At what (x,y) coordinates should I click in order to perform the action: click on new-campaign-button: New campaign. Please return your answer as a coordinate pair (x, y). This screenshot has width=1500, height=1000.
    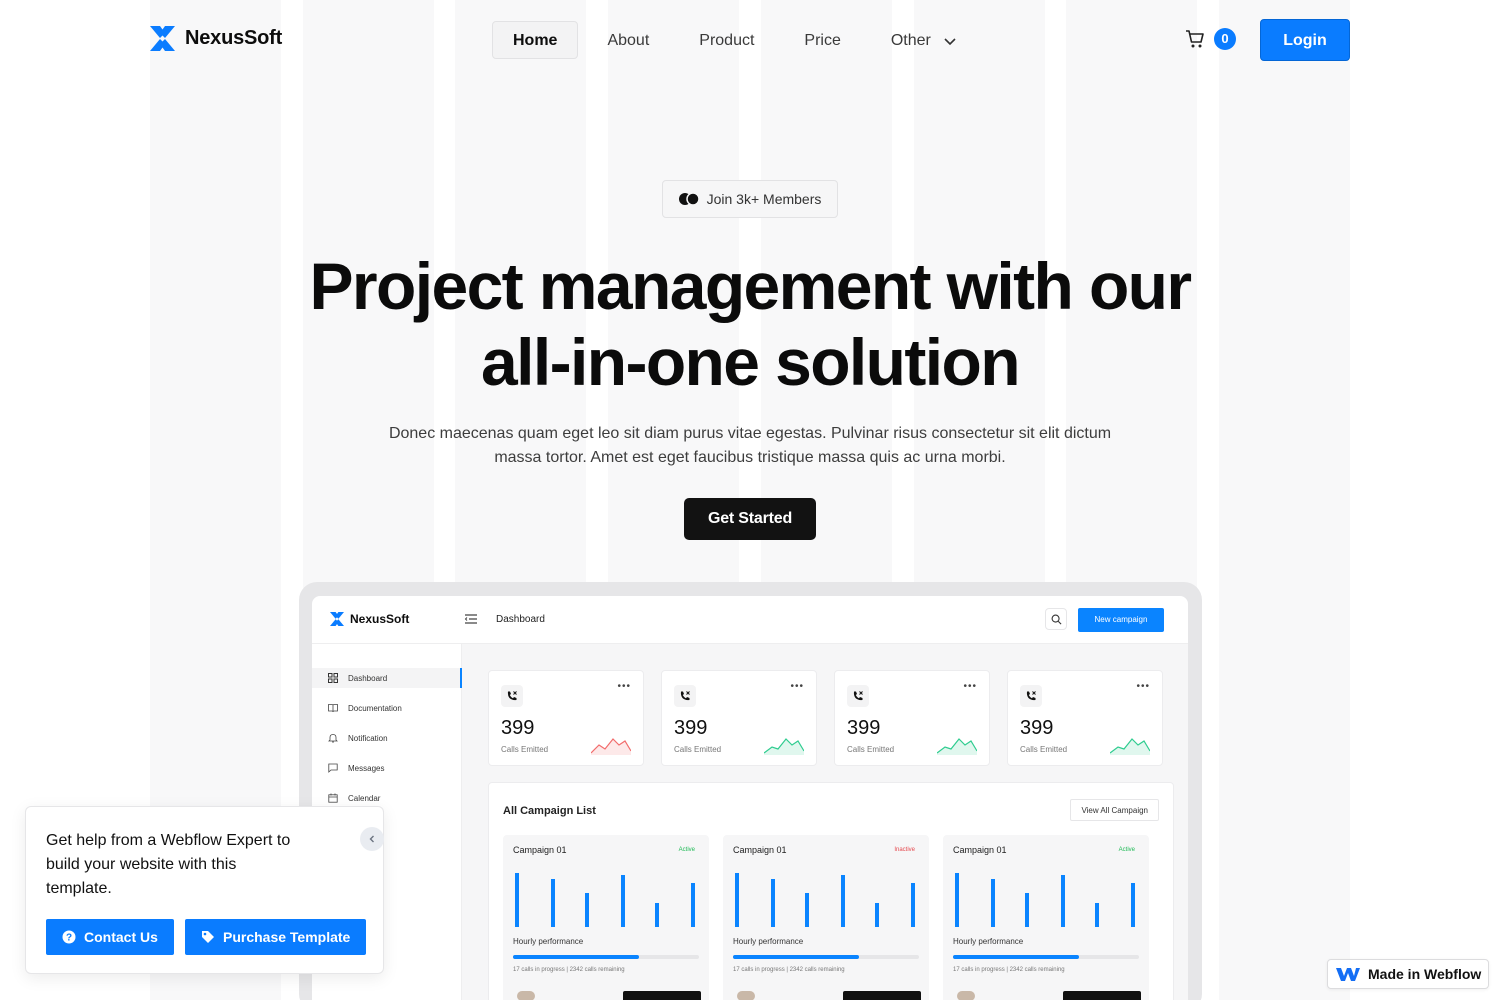
    Looking at the image, I should click on (1121, 620).